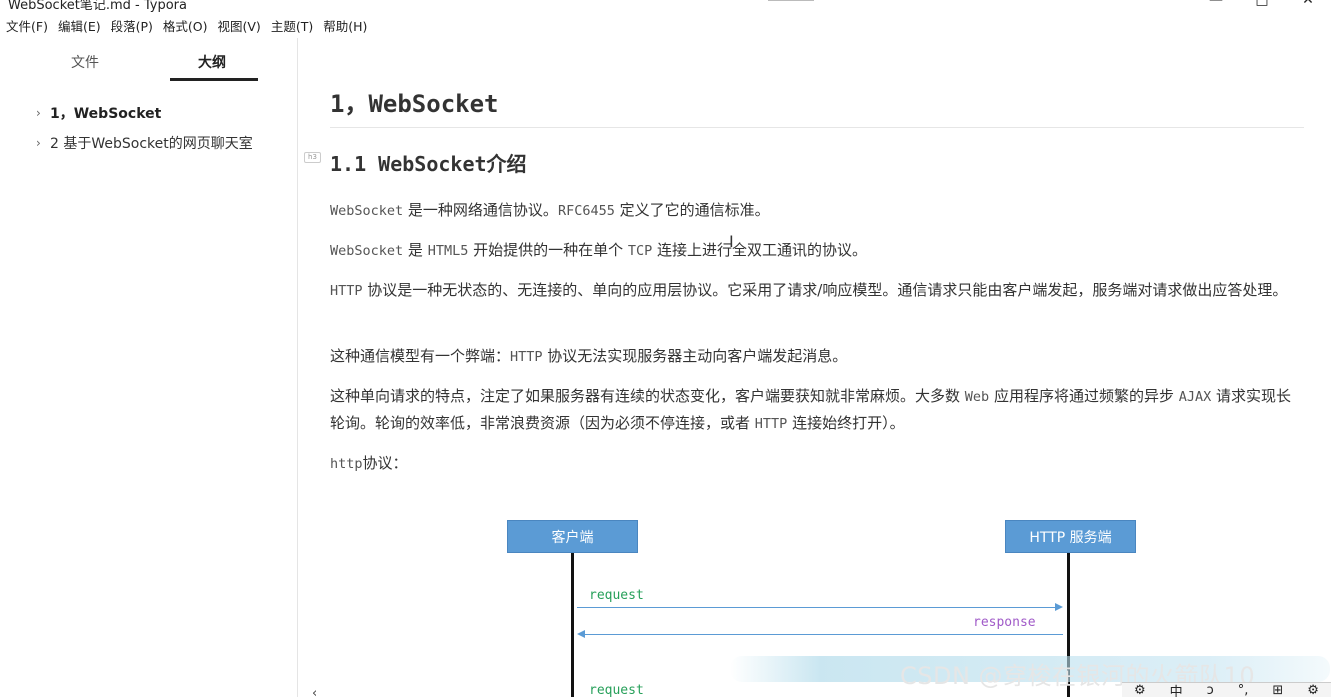 The width and height of the screenshot is (1331, 697). Describe the element at coordinates (665, 6) in the screenshot. I see `title-bar: WebSocket笔记.md - Typora — □ ✕` at that location.